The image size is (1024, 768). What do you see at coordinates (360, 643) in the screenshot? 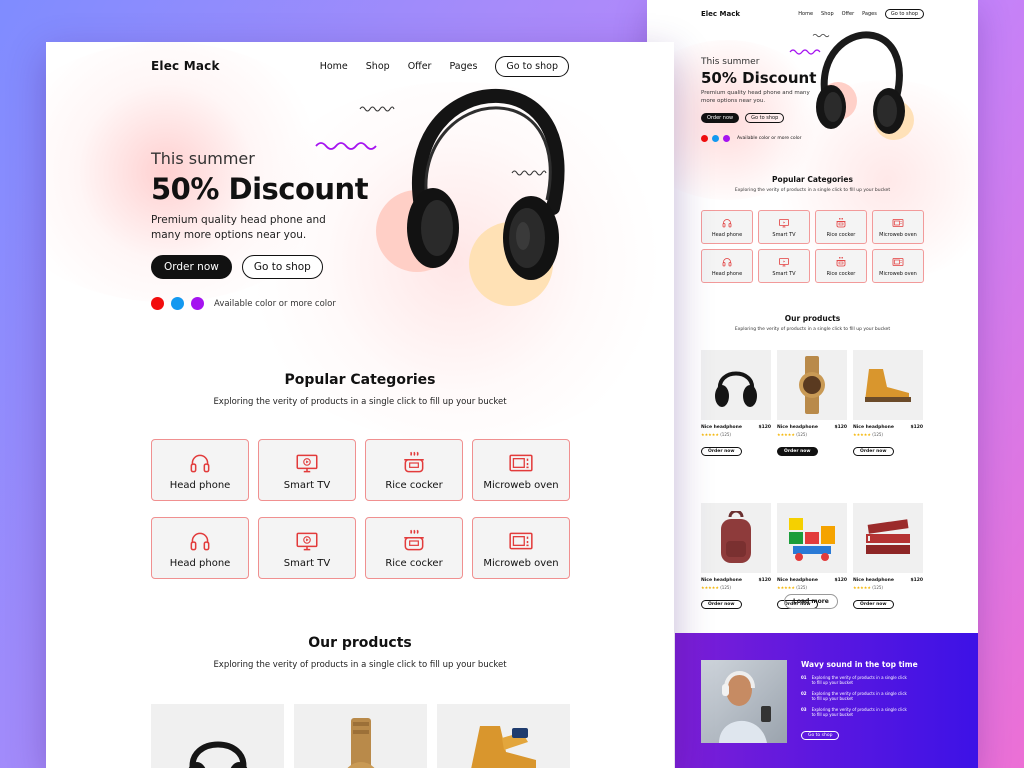
I see `products-title: Our products` at bounding box center [360, 643].